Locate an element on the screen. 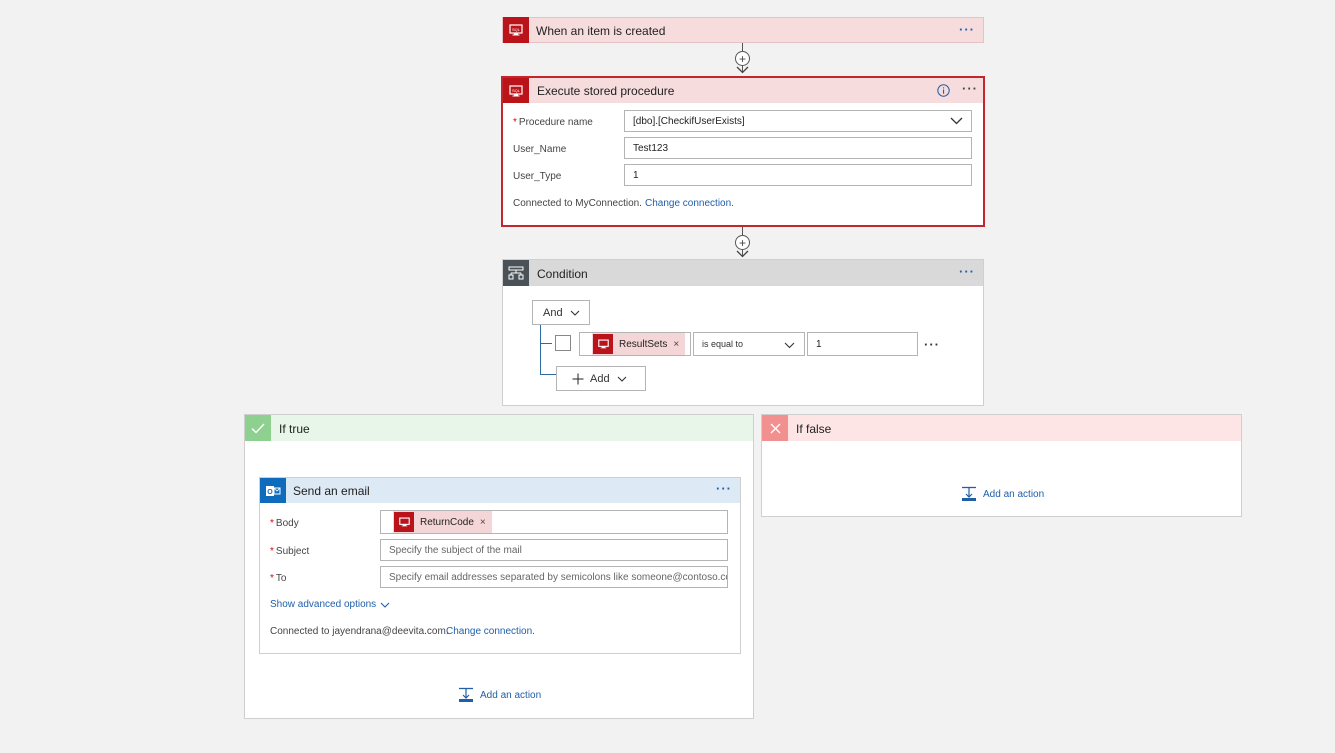  check-icon is located at coordinates (258, 428).